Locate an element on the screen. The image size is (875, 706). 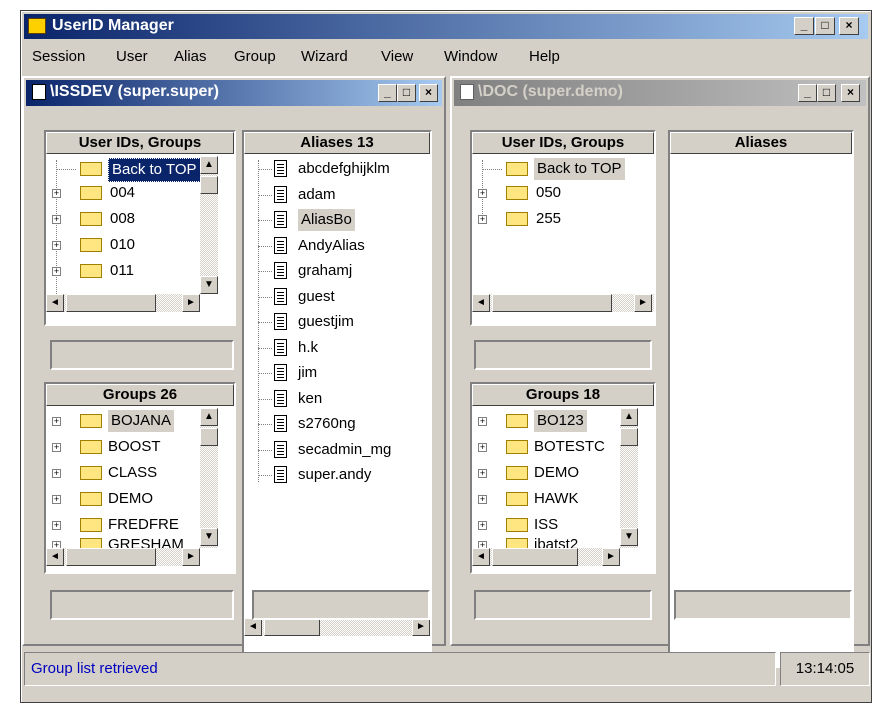
right-aliases-header: Aliases is located at coordinates (761, 143).